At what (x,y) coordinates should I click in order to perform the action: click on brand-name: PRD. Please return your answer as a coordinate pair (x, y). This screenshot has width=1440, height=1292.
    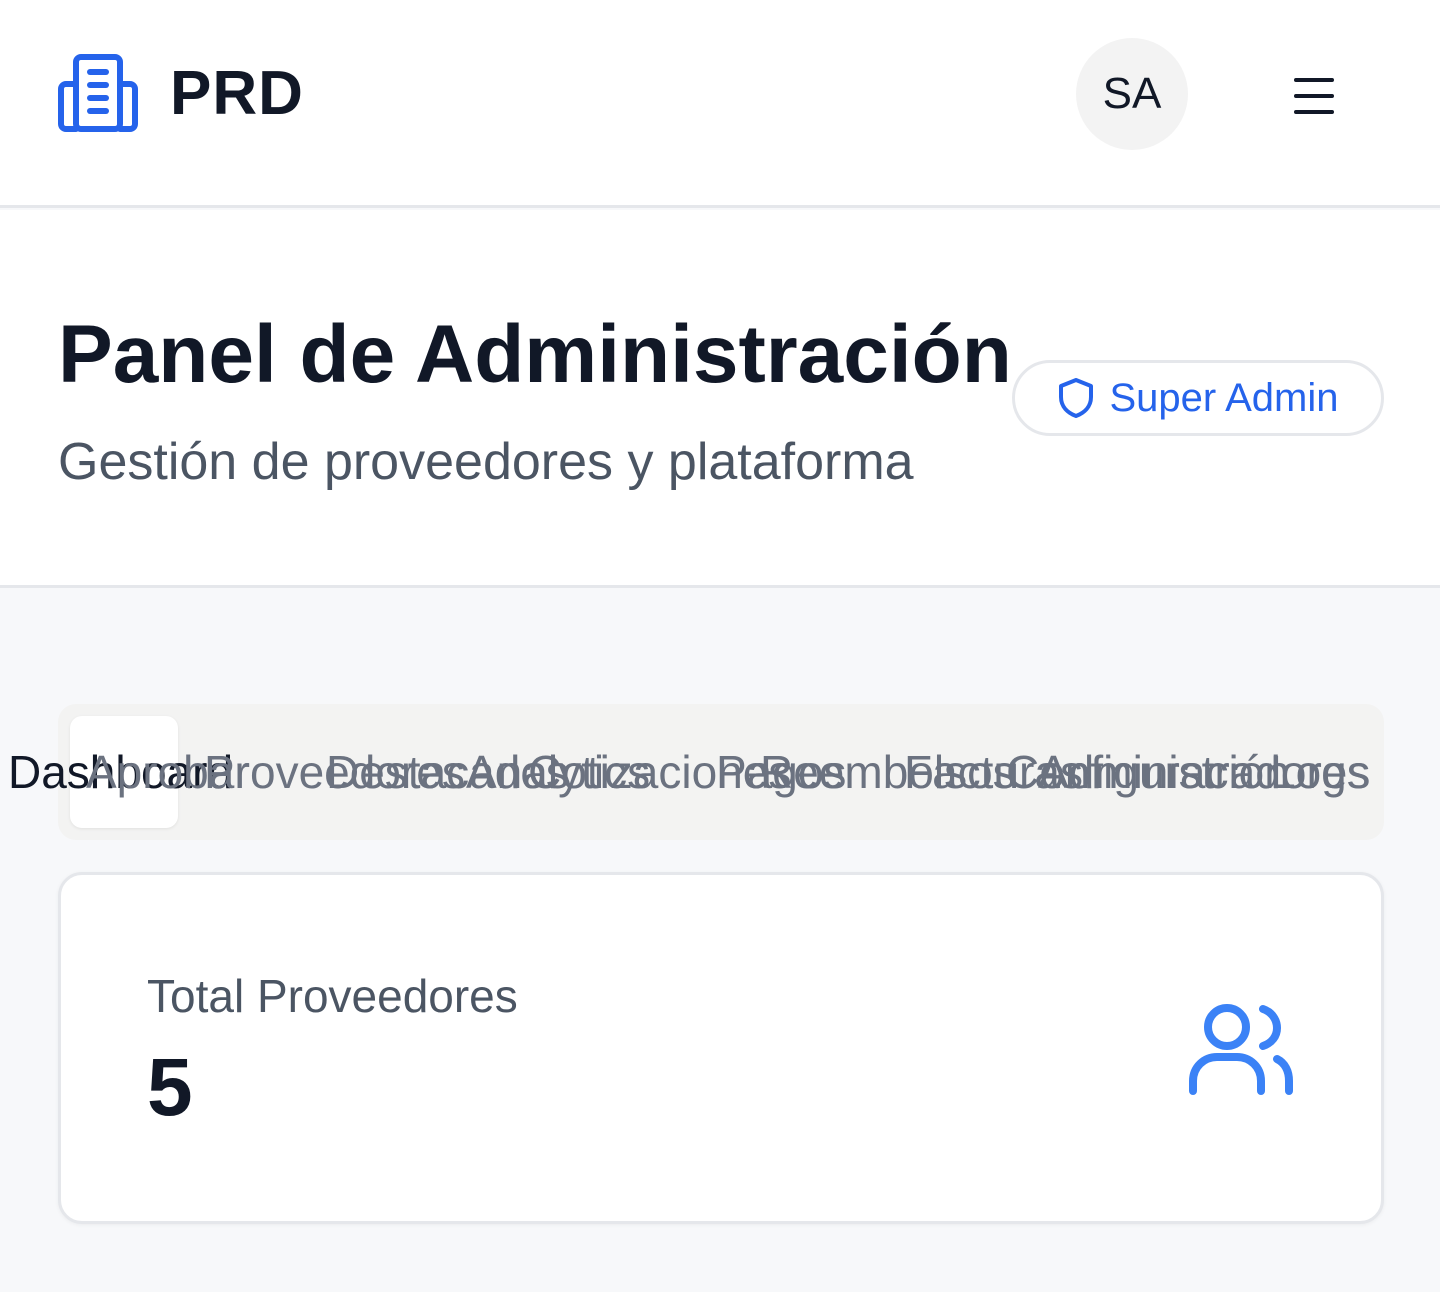
    Looking at the image, I should click on (237, 93).